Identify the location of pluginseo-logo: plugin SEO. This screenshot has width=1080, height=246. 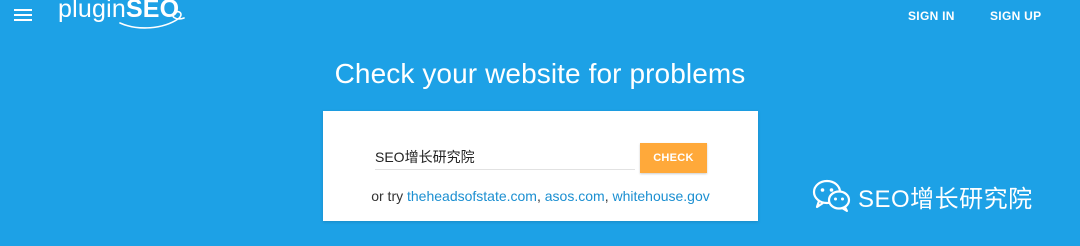
(121, 14).